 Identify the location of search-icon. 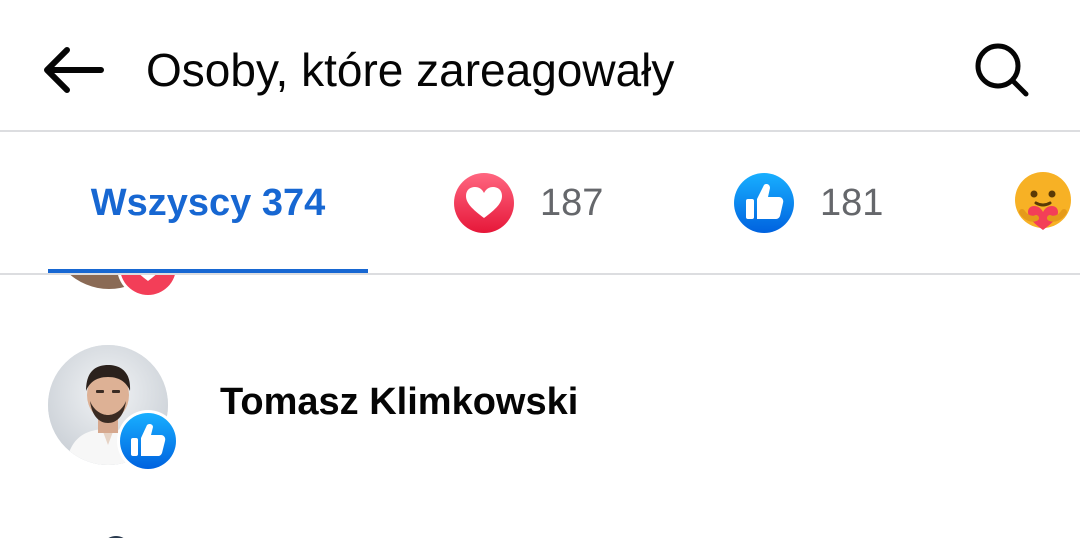
(1002, 70).